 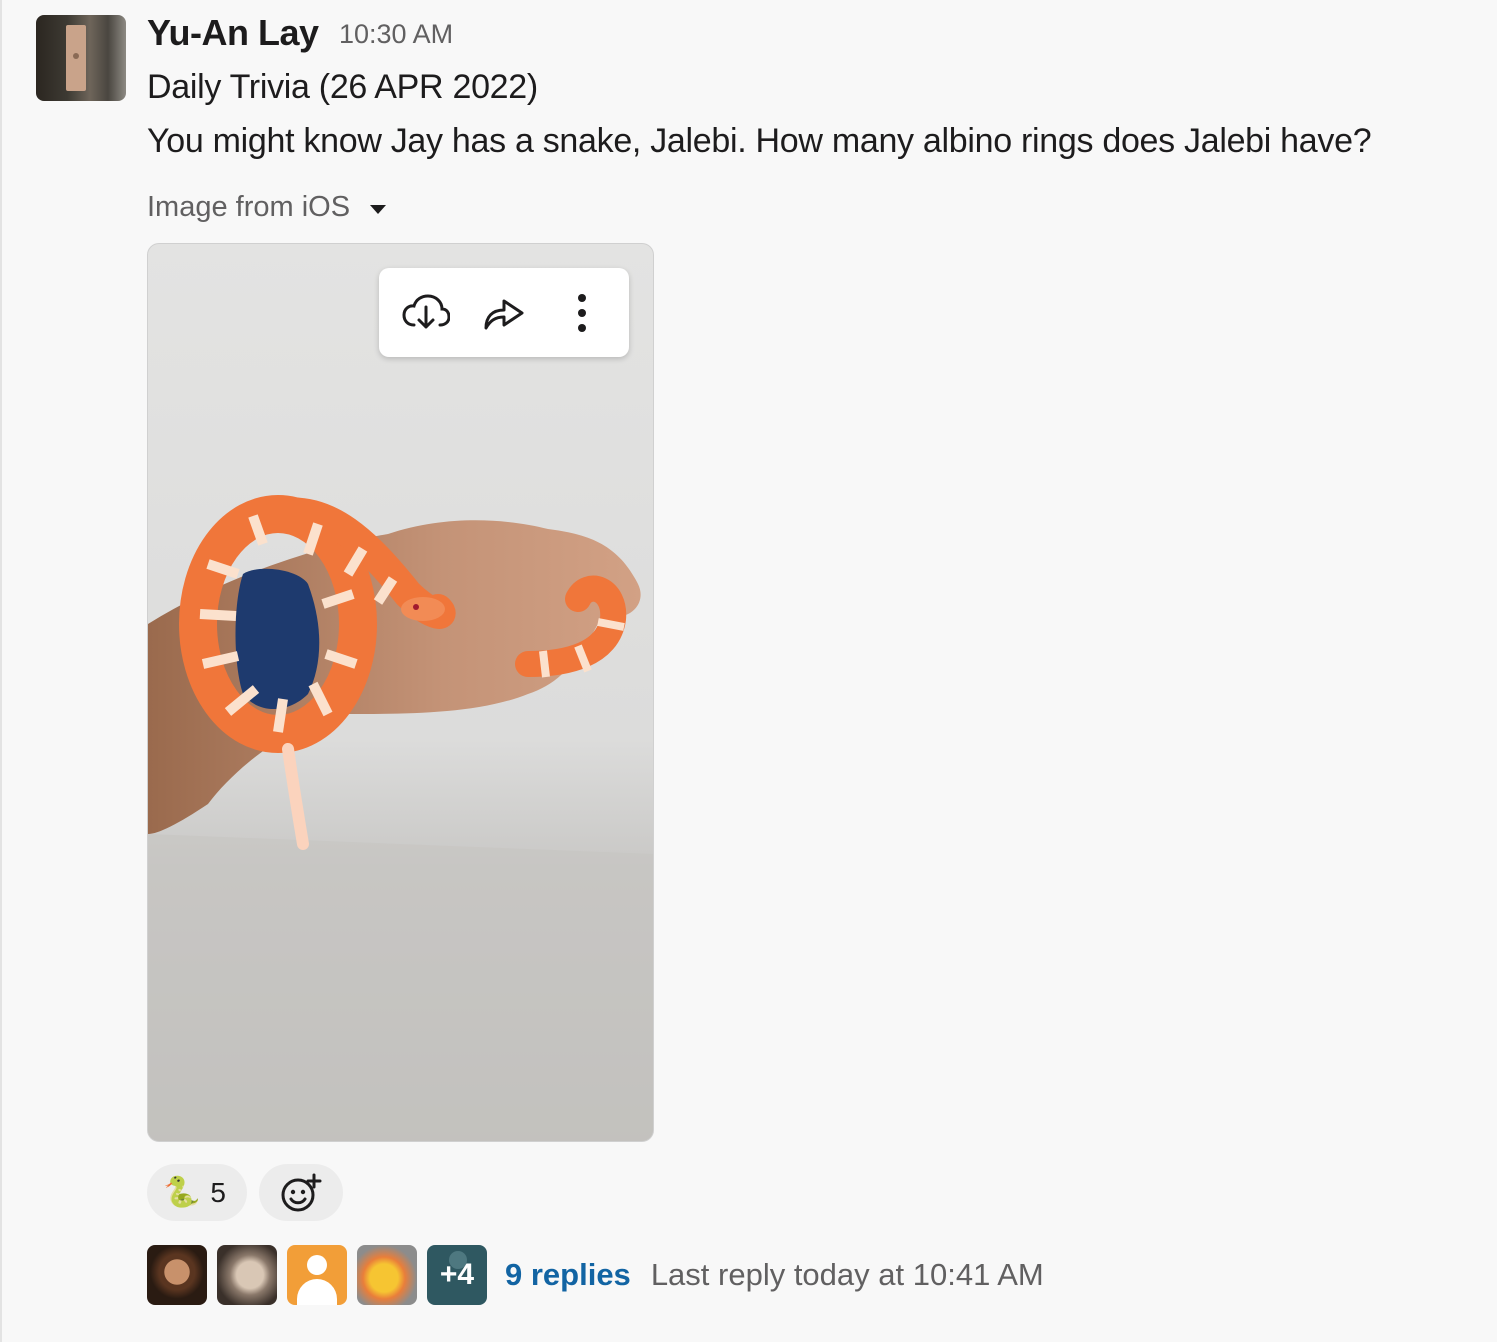 I want to click on cloud-download-icon, so click(x=426, y=310).